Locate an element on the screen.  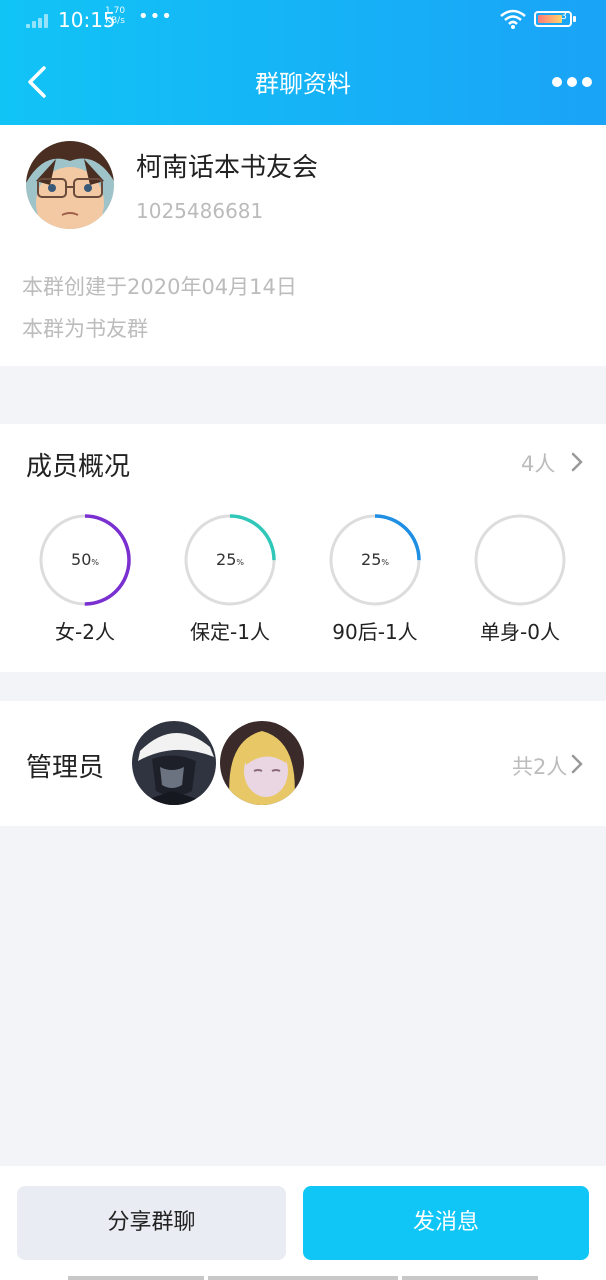
group-description: 本群为书友群 is located at coordinates (85, 329).